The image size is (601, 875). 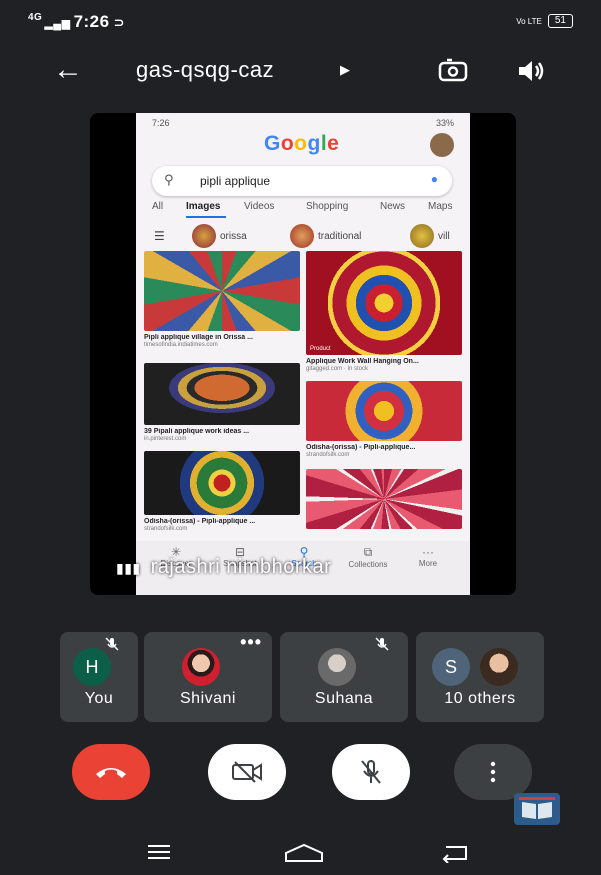 I want to click on tab-videos: Videos, so click(x=259, y=206).